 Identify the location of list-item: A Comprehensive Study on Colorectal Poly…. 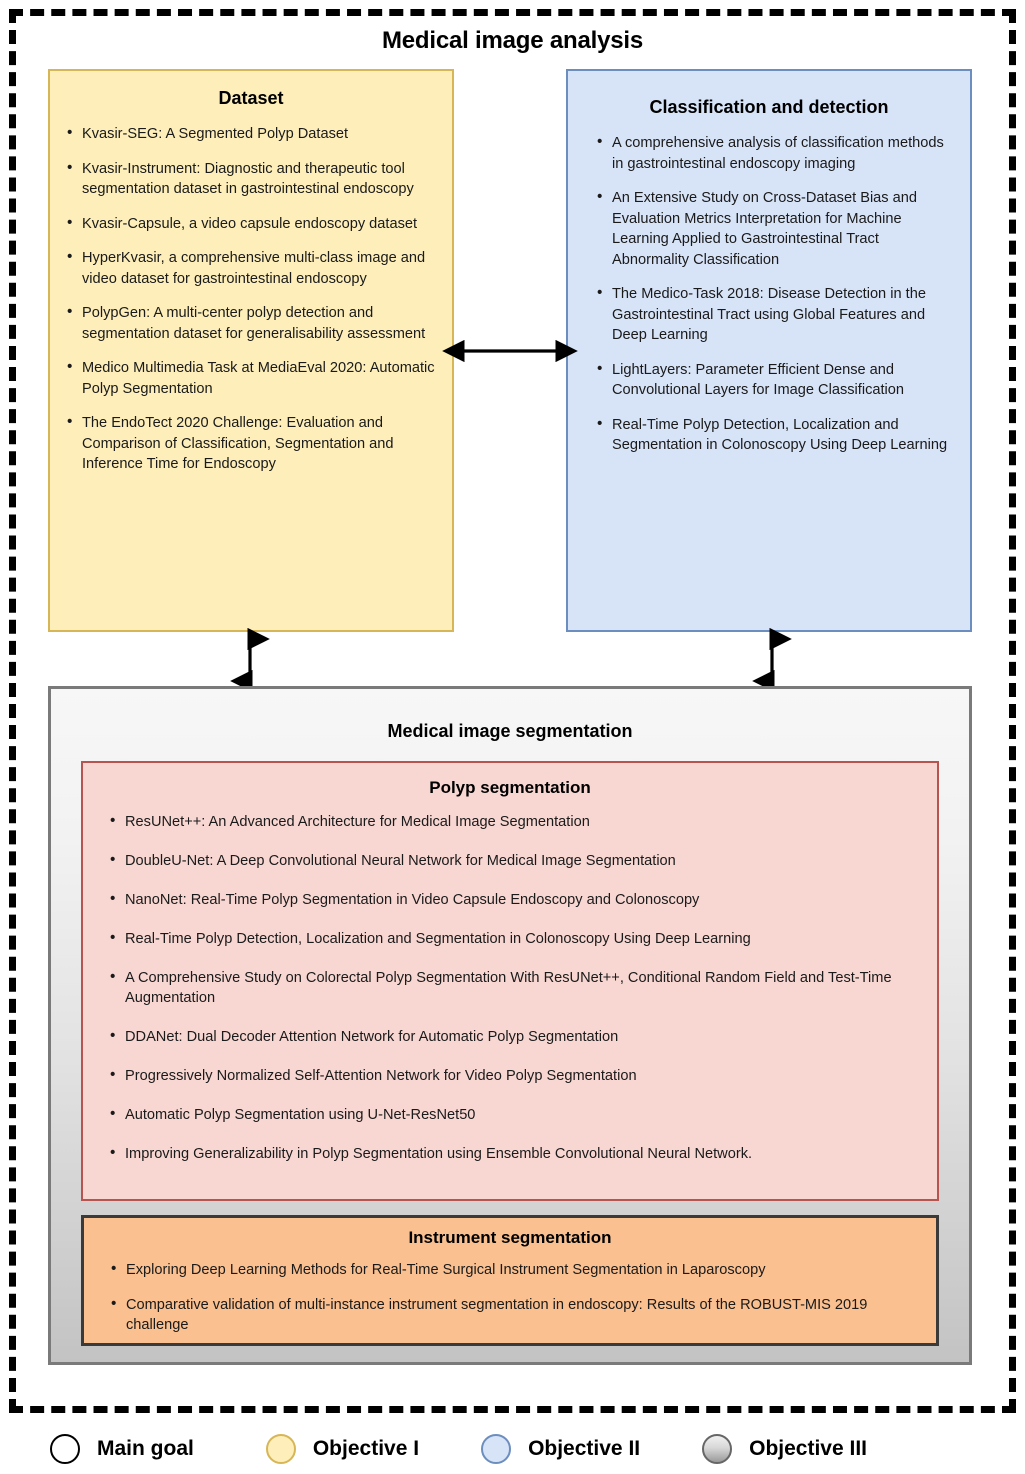
(515, 987).